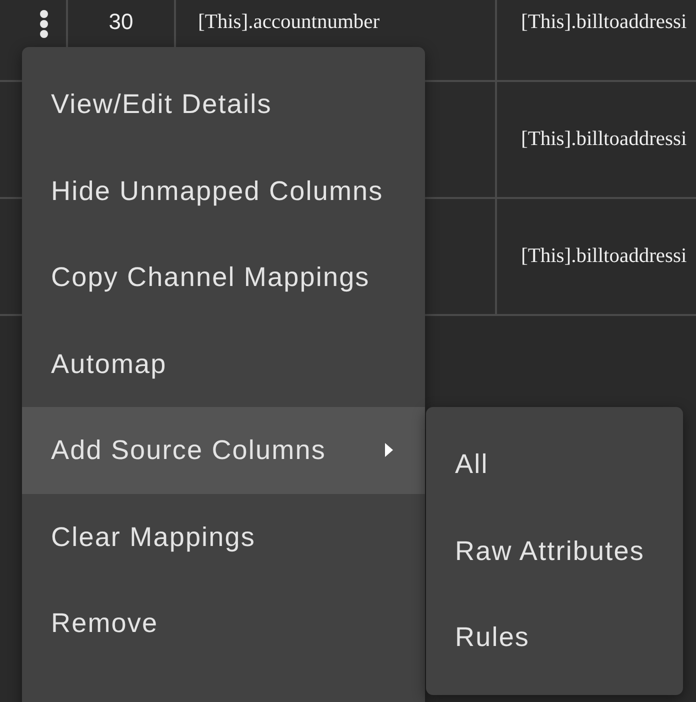 Image resolution: width=696 pixels, height=702 pixels. What do you see at coordinates (554, 551) in the screenshot?
I see `menu-item: Raw Attributes` at bounding box center [554, 551].